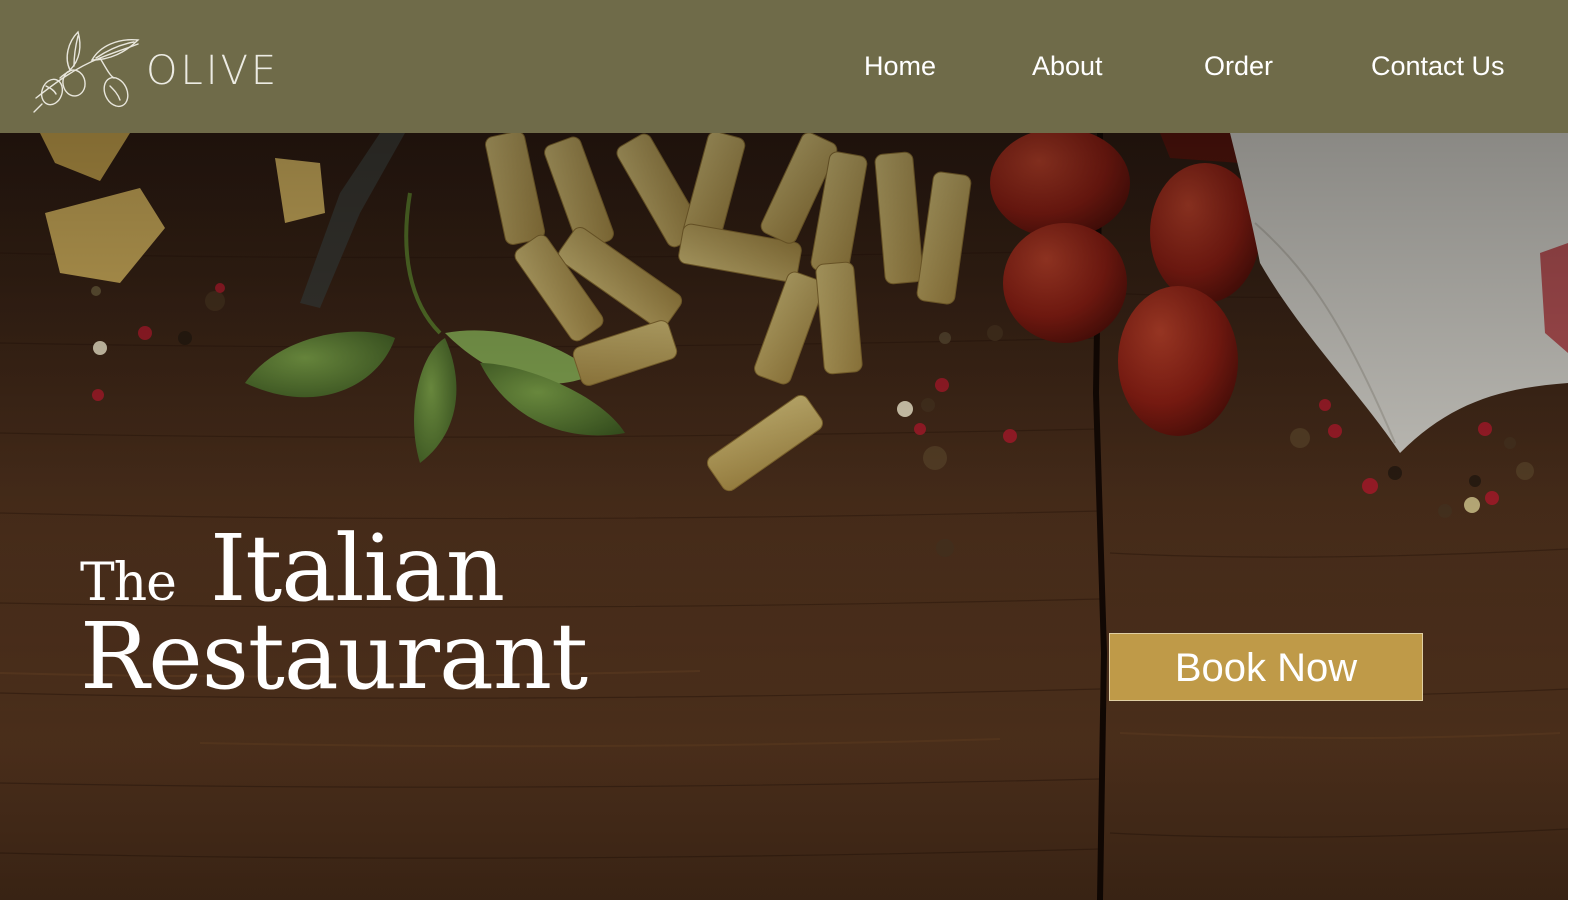 This screenshot has width=1584, height=900. What do you see at coordinates (900, 66) in the screenshot?
I see `nav-home-link: Home` at bounding box center [900, 66].